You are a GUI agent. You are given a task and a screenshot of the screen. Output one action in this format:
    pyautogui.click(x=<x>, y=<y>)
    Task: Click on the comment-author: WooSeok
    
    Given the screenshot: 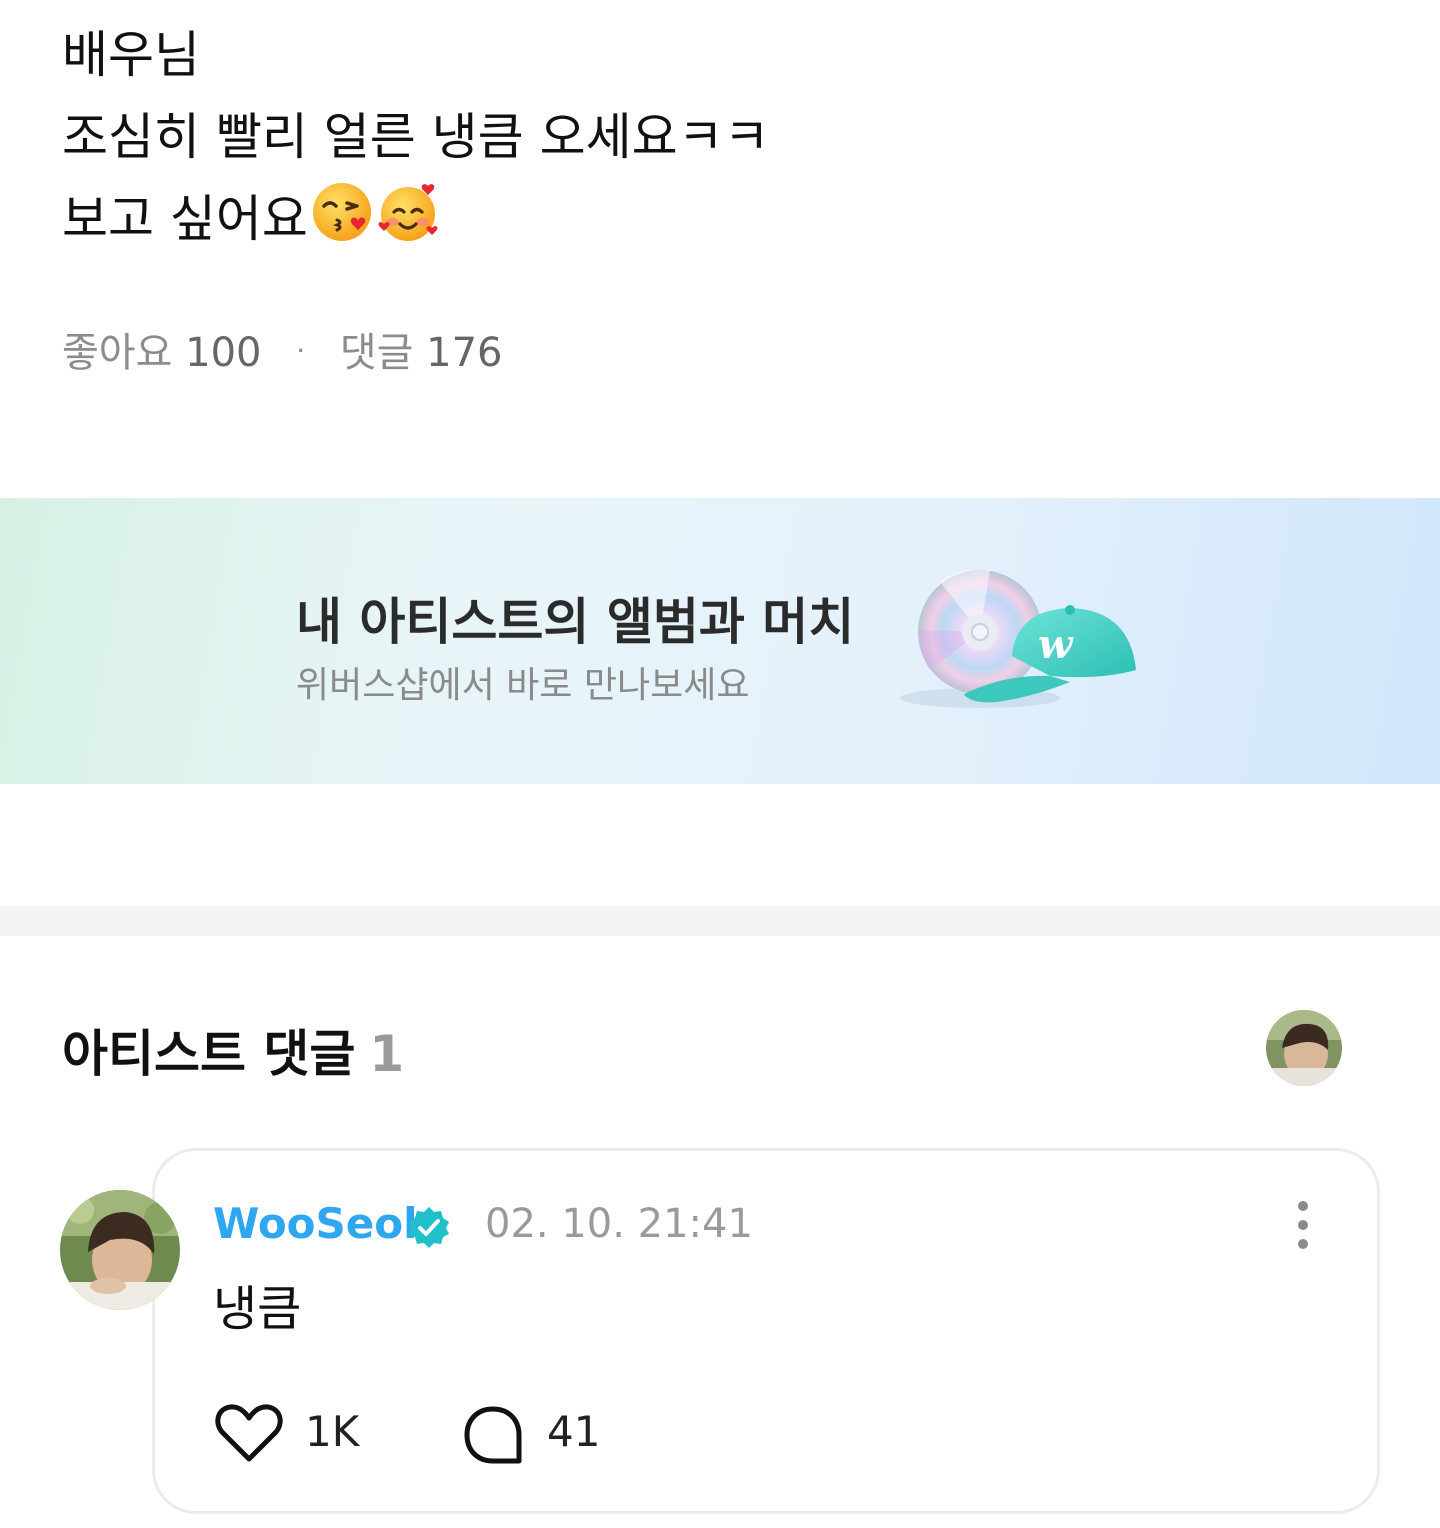 What is the action you would take?
    pyautogui.click(x=322, y=1223)
    